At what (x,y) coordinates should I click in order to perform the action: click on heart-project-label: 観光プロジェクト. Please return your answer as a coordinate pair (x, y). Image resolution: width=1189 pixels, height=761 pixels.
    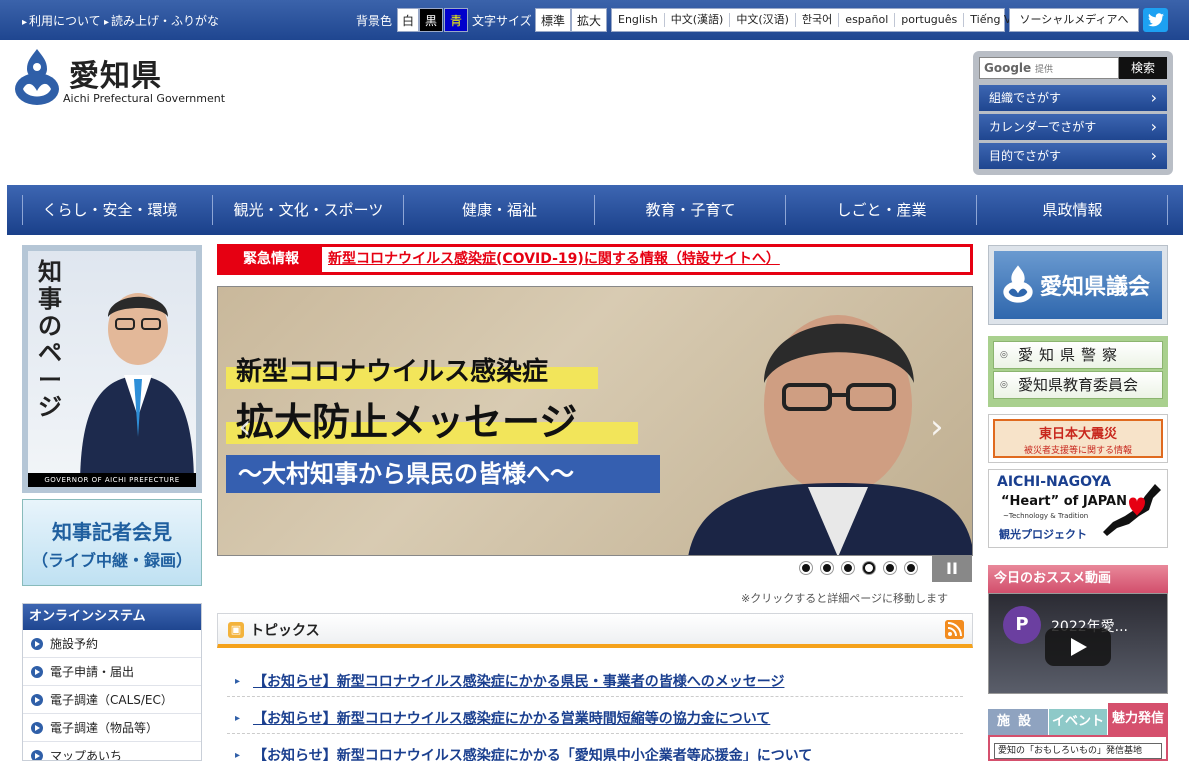
    Looking at the image, I should click on (1043, 534).